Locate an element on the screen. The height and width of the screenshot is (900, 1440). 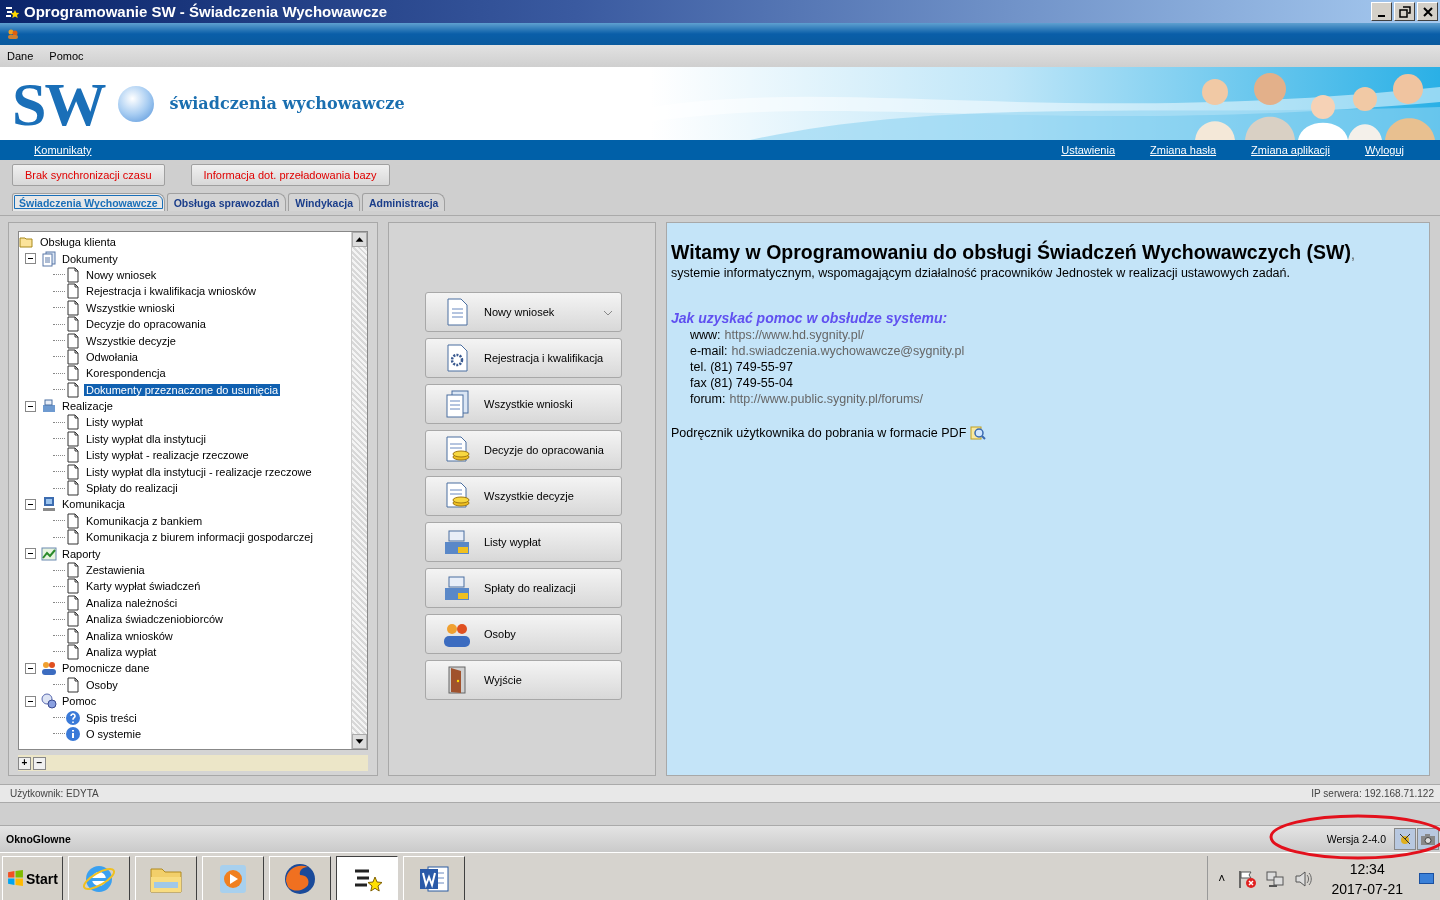
tree-item: Spłaty do realizacji is located at coordinates (132, 488).